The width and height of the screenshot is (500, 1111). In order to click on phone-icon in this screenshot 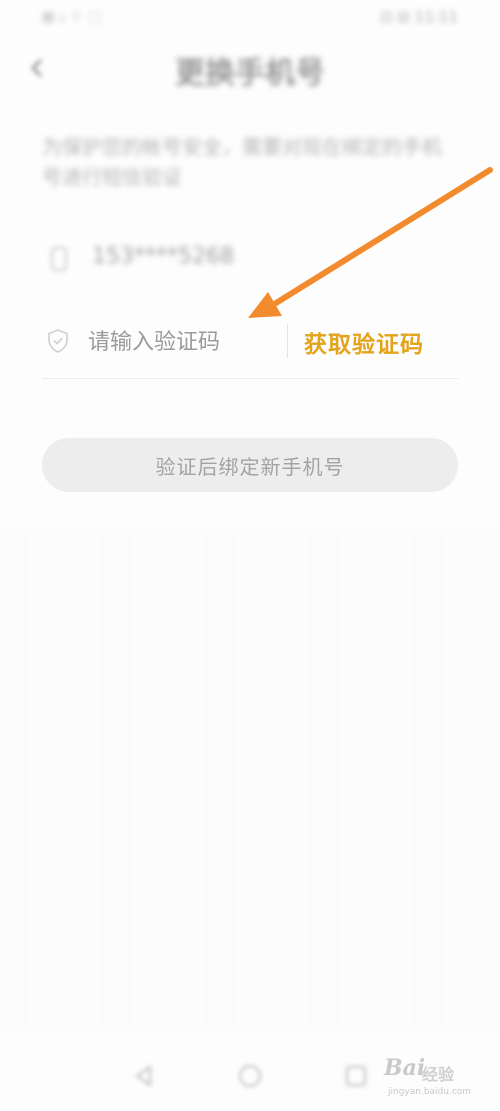, I will do `click(59, 259)`.